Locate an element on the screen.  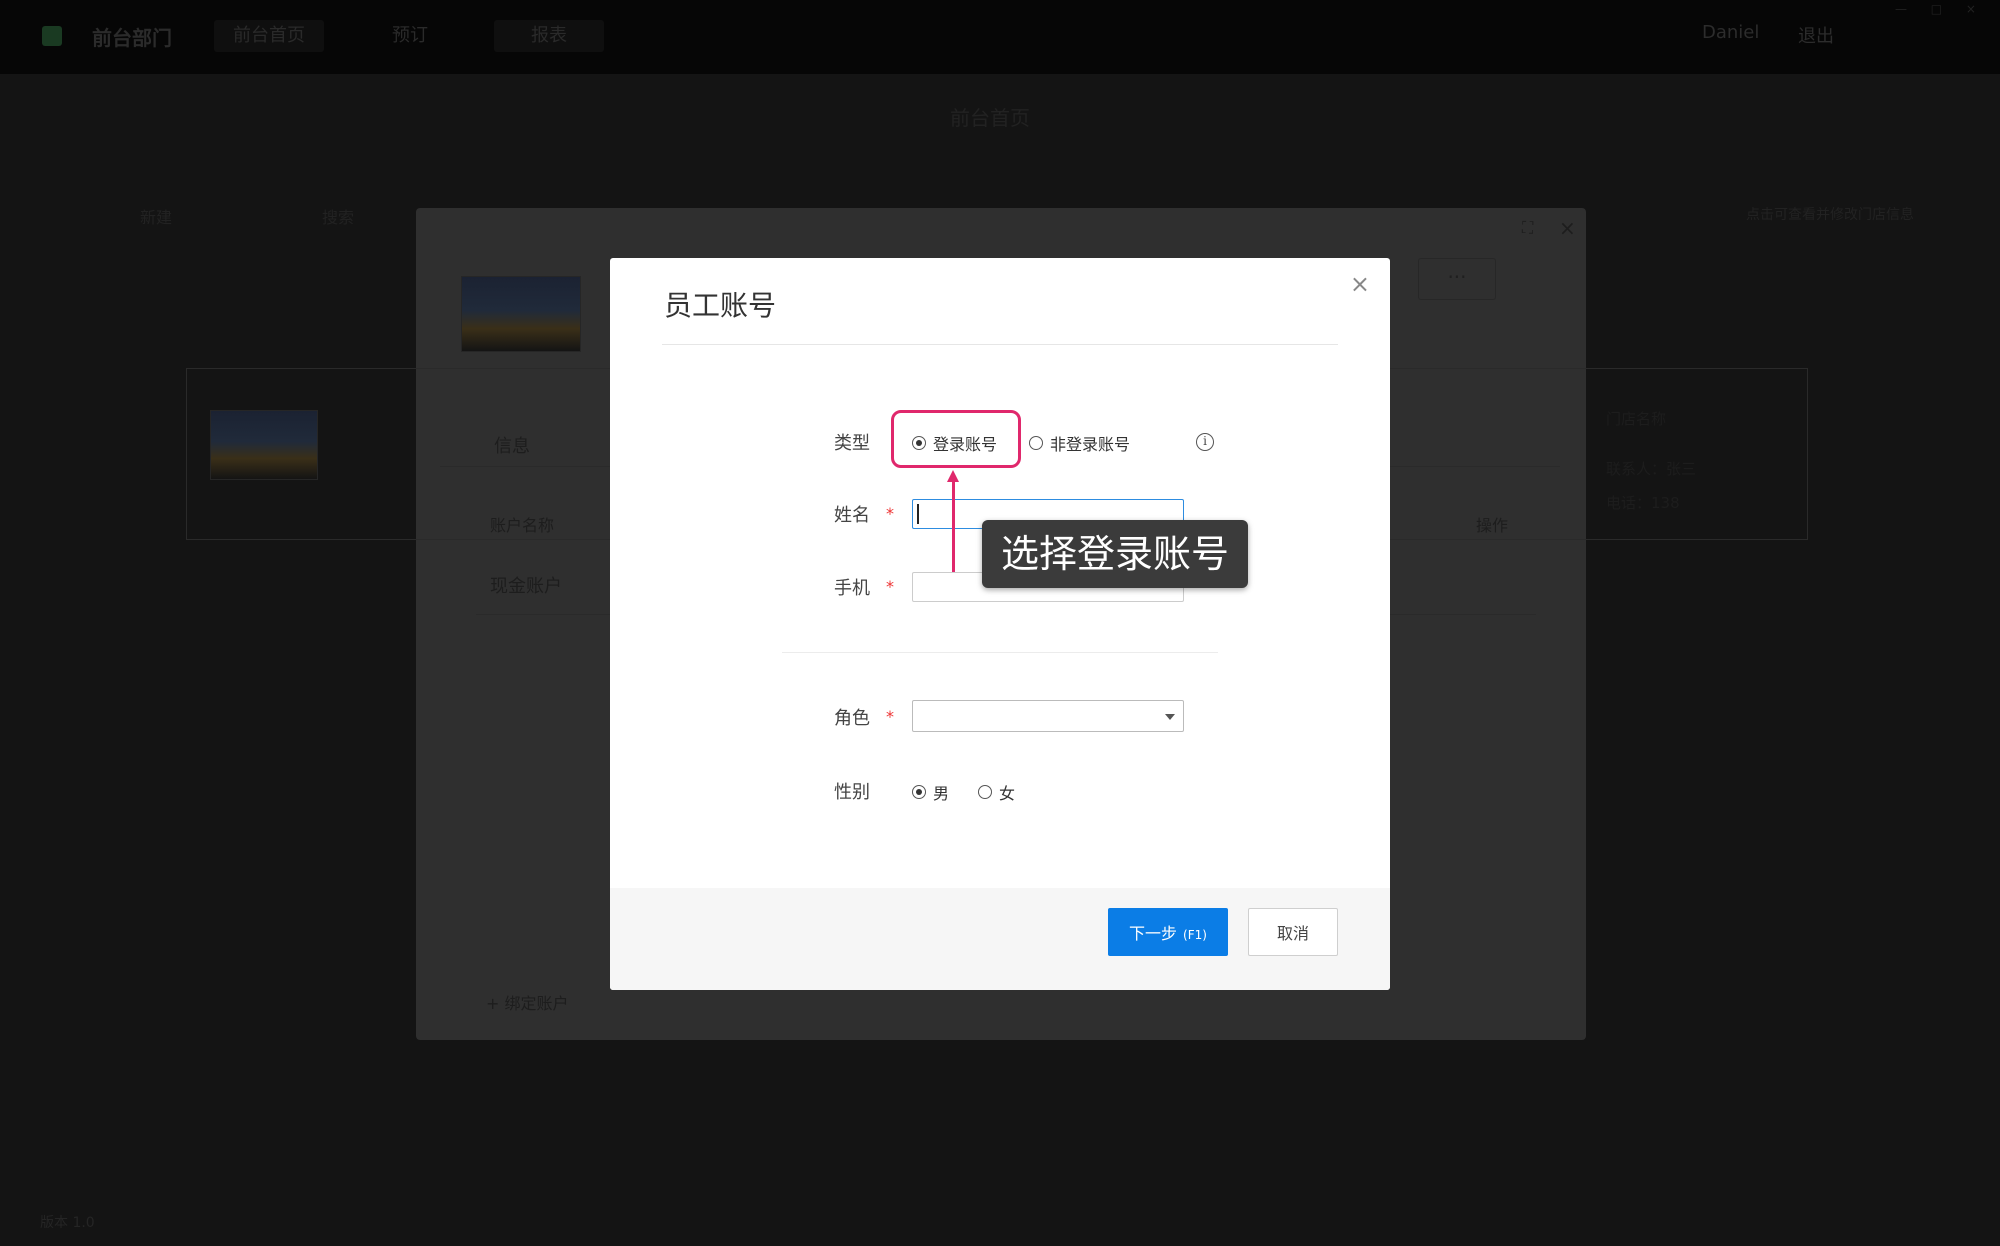
dialog-footer: 下一步 (F1) 取消 is located at coordinates (1000, 939).